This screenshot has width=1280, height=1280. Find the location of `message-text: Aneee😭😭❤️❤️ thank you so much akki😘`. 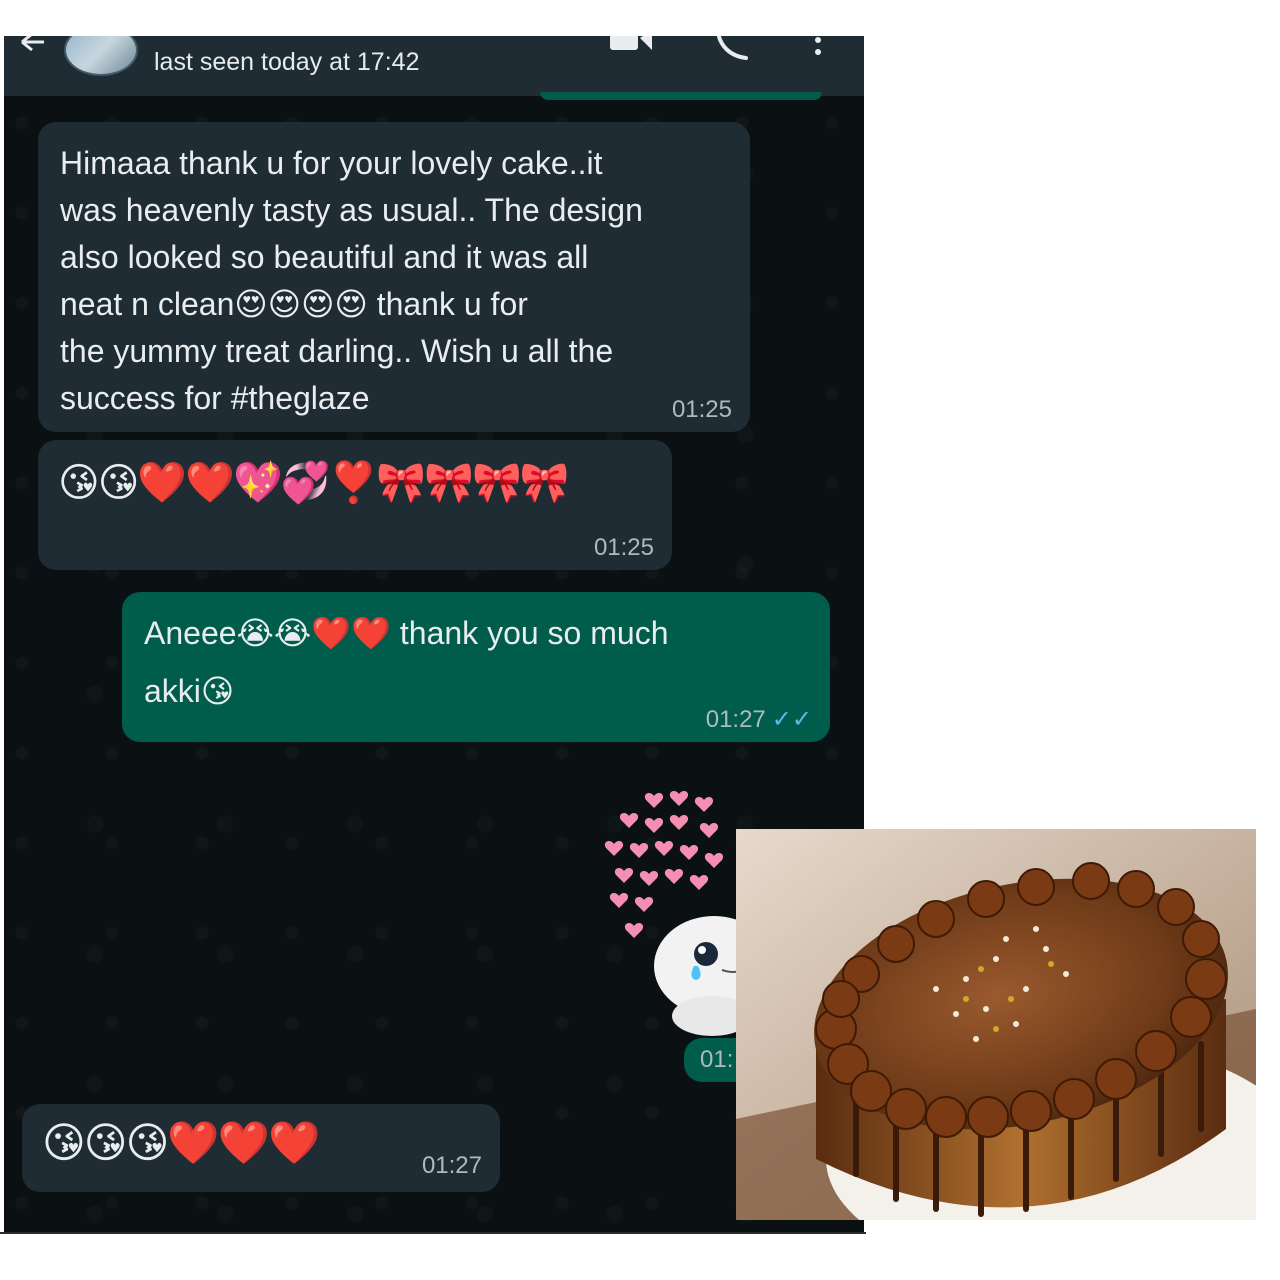

message-text: Aneee😭😭❤️❤️ thank you so much akki😘 is located at coordinates (406, 662).